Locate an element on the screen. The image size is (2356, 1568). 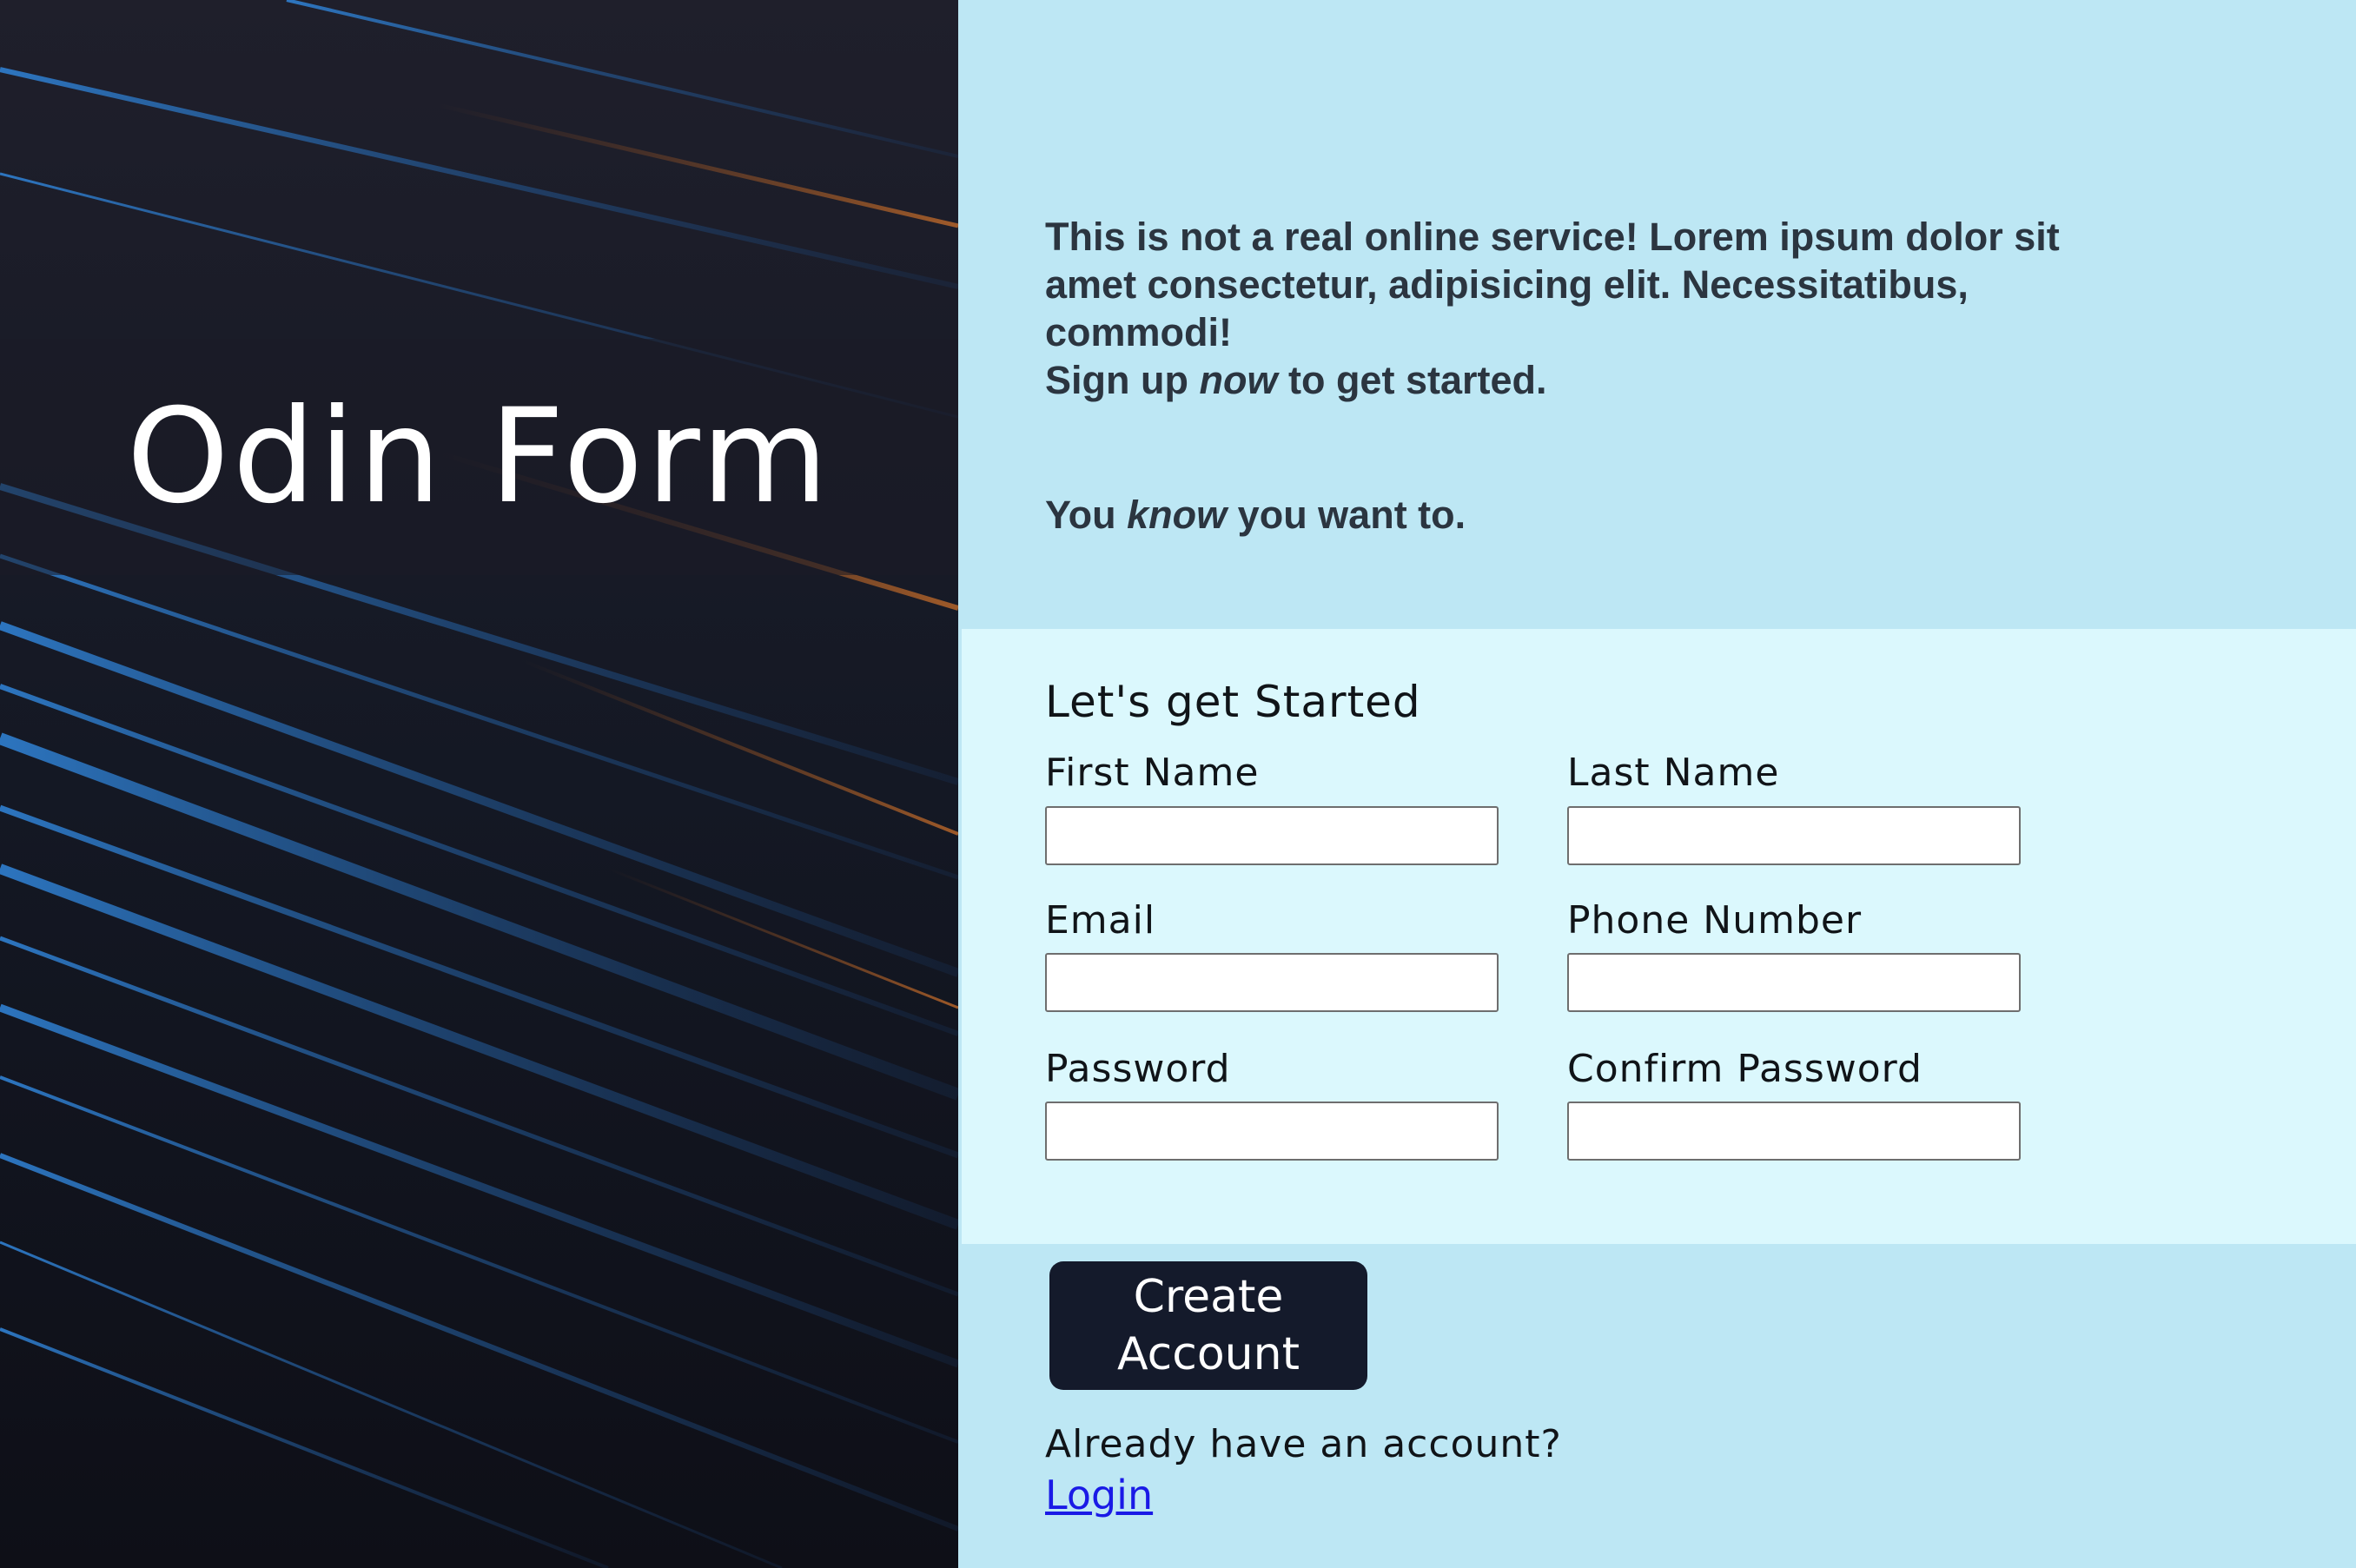
brand-title: Odin Form is located at coordinates (479, 457).